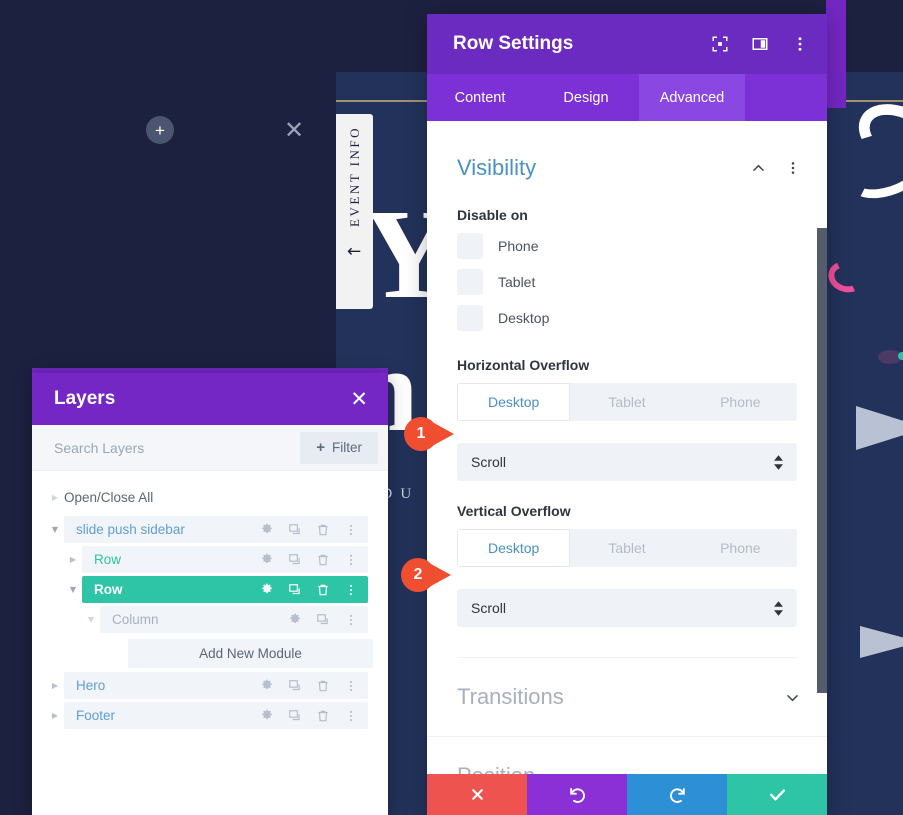 The width and height of the screenshot is (903, 815). I want to click on settings-scrollbar, so click(822, 447).